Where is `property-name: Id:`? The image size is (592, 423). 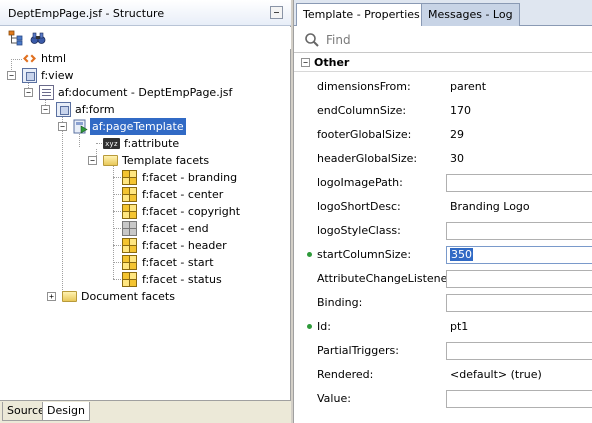 property-name: Id: is located at coordinates (324, 326).